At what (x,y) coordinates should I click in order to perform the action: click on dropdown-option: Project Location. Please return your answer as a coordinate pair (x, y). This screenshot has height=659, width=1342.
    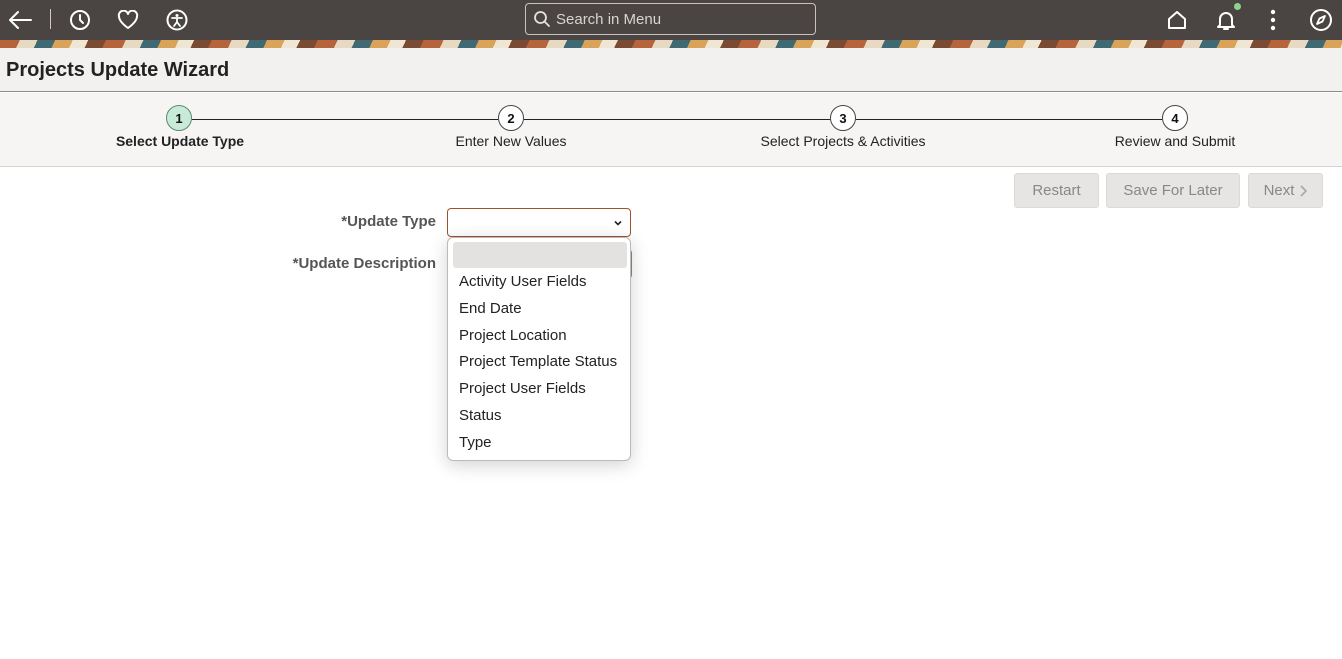
    Looking at the image, I should click on (513, 335).